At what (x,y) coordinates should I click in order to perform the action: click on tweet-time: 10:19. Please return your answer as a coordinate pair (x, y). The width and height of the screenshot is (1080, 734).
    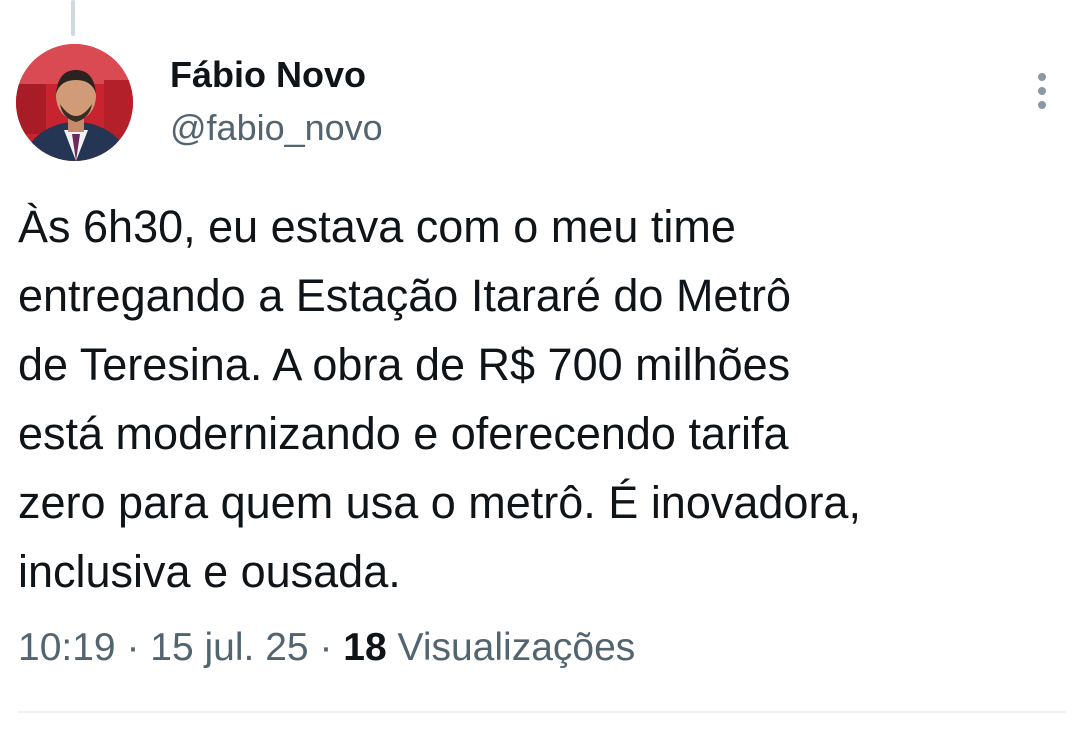
    Looking at the image, I should click on (67, 647).